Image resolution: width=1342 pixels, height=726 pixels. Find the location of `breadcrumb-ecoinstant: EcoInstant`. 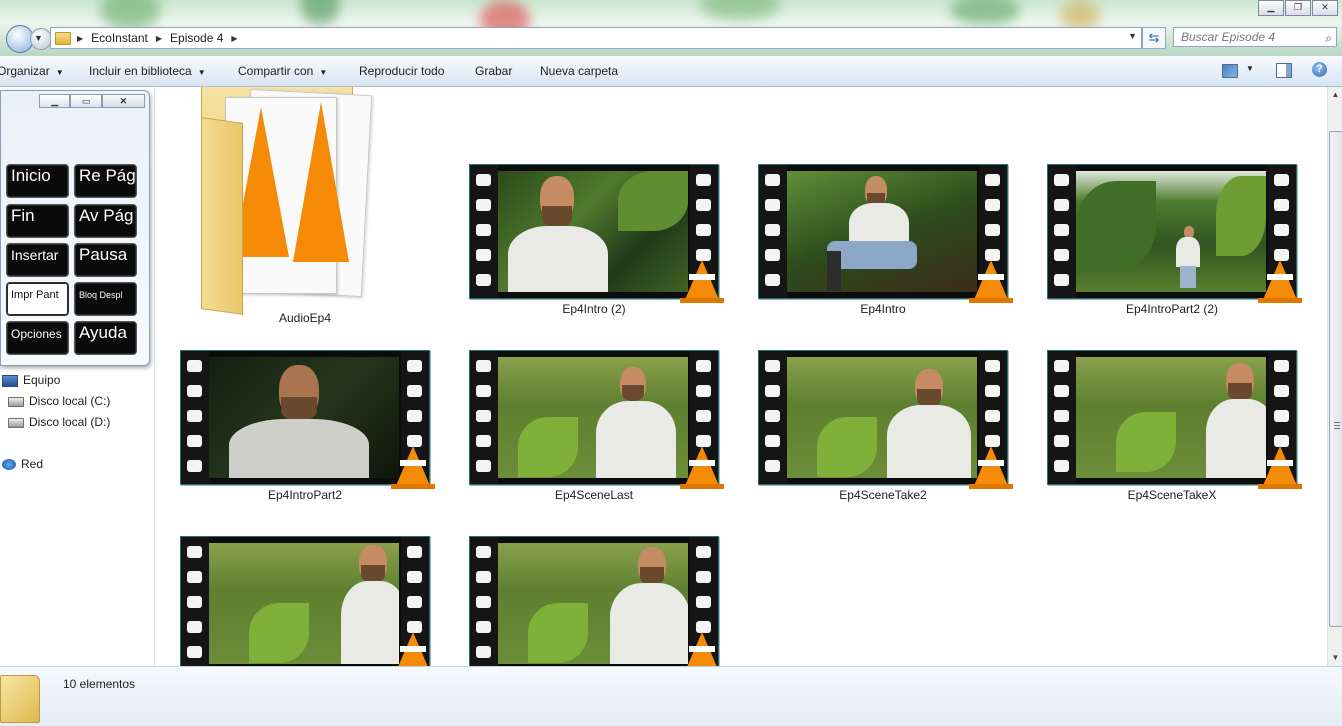

breadcrumb-ecoinstant: EcoInstant is located at coordinates (119, 38).